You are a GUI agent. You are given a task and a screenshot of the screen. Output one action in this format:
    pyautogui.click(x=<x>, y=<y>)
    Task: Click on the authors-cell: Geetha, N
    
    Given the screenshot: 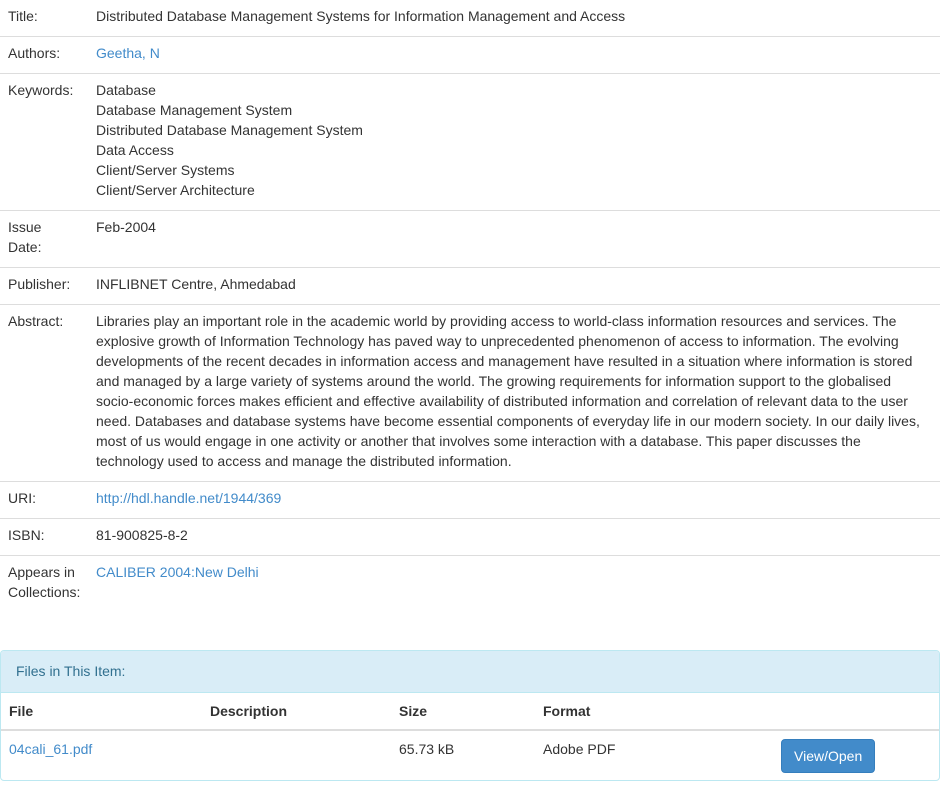 What is the action you would take?
    pyautogui.click(x=514, y=55)
    